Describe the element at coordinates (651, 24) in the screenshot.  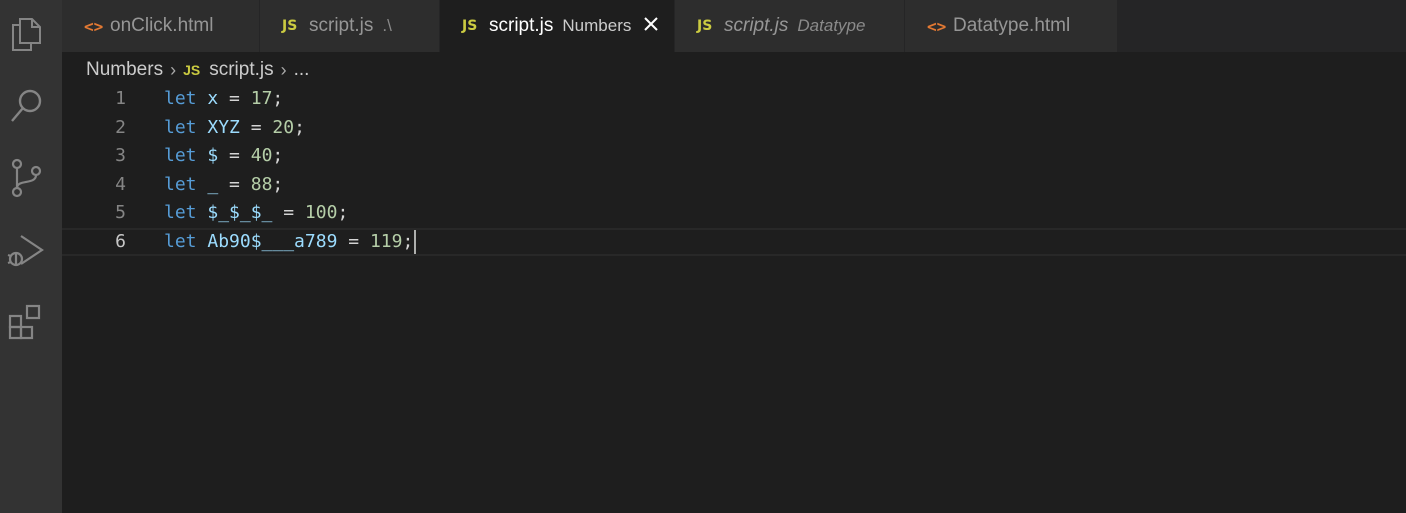
I see `close-icon` at that location.